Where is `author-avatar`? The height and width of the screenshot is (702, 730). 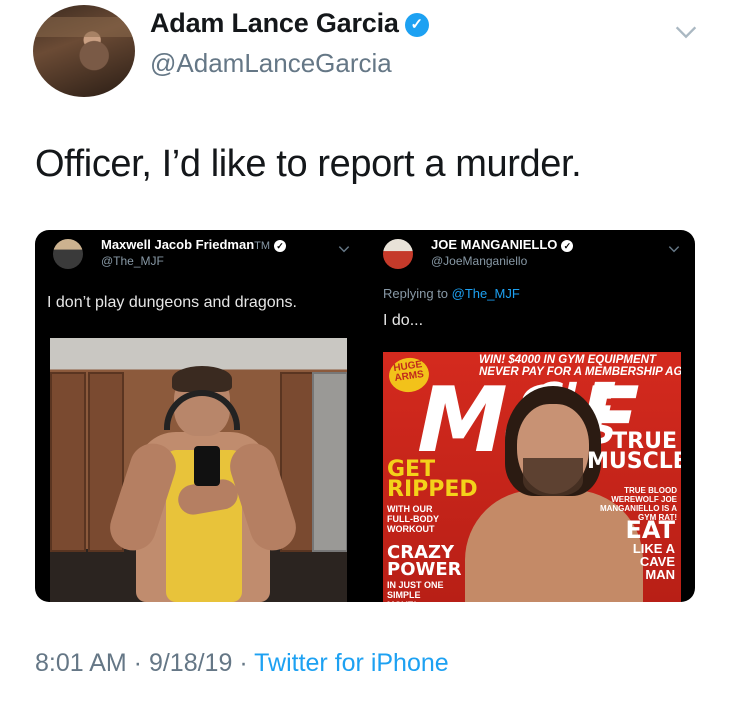
author-avatar is located at coordinates (84, 51).